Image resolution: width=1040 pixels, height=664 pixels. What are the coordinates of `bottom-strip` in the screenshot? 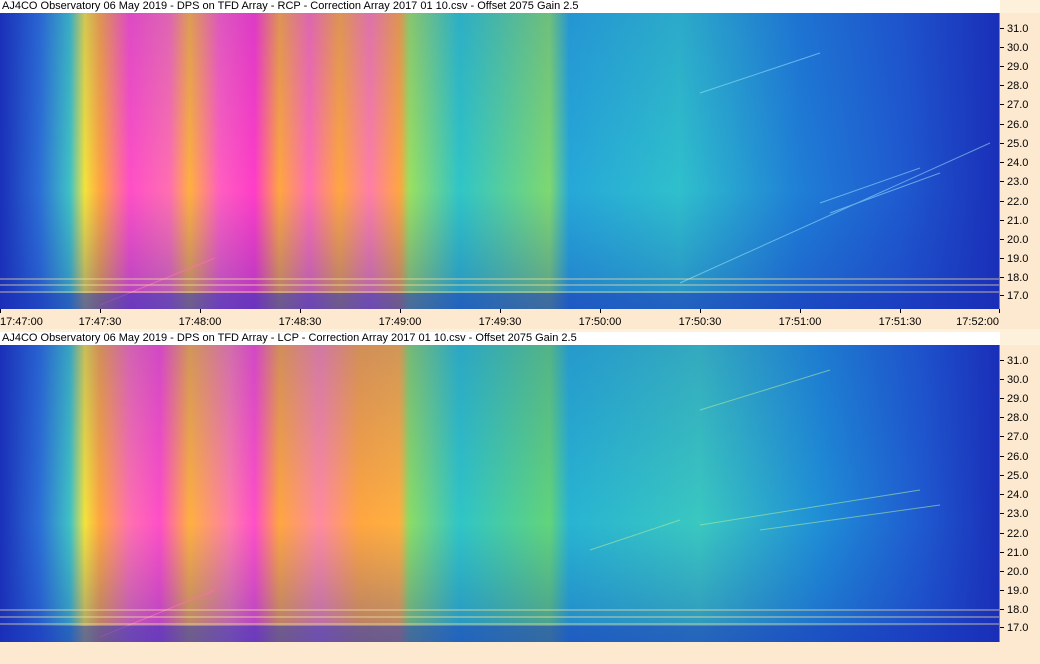 It's located at (520, 653).